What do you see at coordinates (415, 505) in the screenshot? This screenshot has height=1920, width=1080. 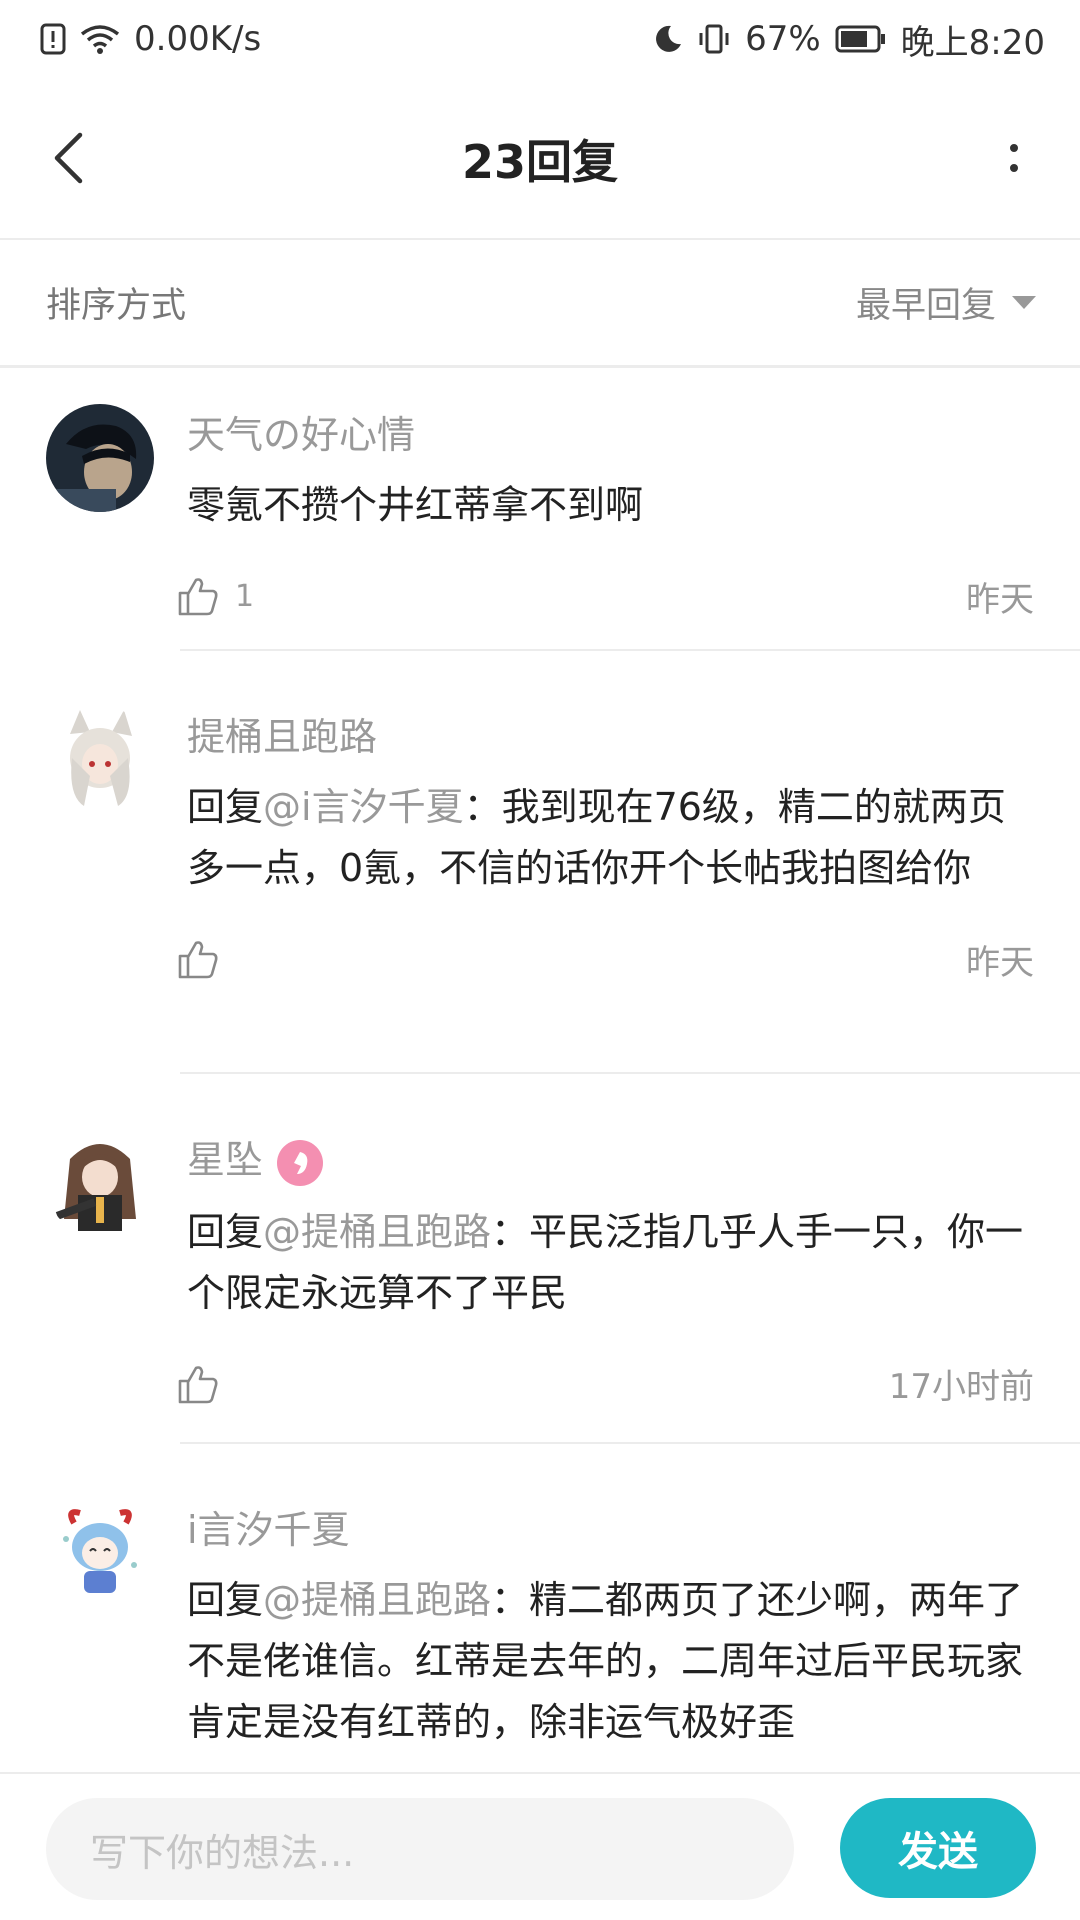 I see `comment-text: 零氪不攒个井红蒂拿不到啊` at bounding box center [415, 505].